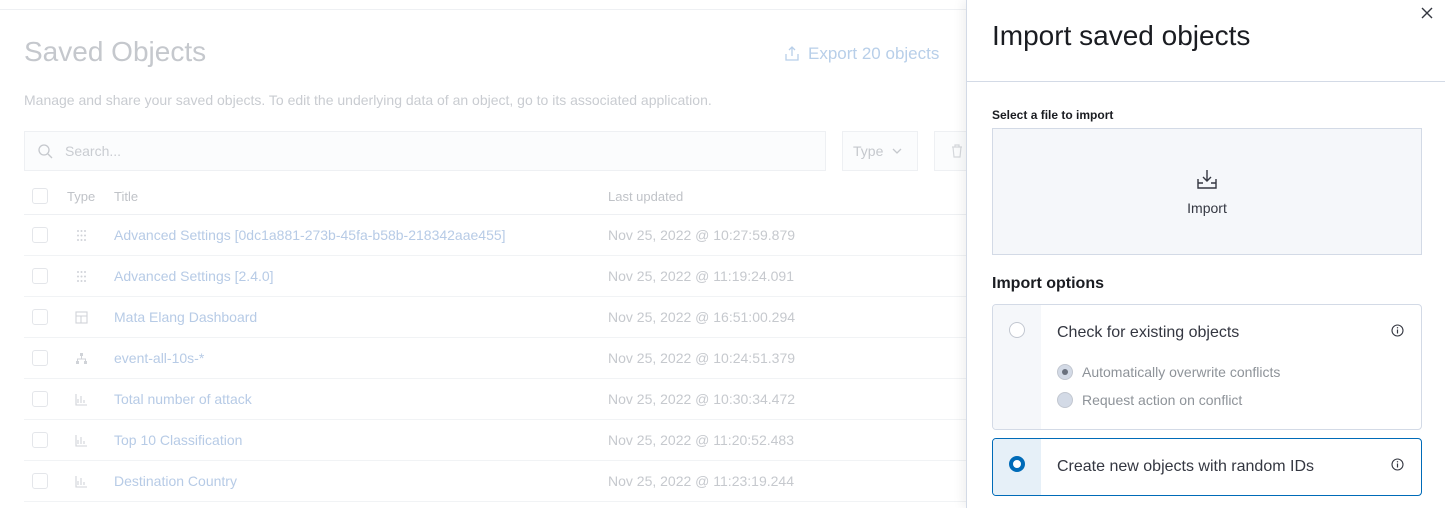 This screenshot has width=1445, height=508. I want to click on row-title-link: Destination Country, so click(361, 481).